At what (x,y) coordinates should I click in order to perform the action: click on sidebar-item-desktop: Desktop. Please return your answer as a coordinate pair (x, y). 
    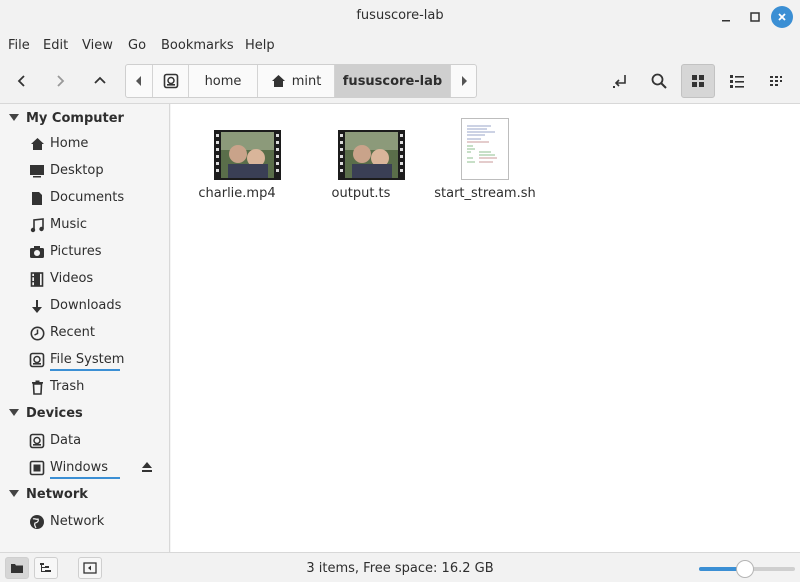
    Looking at the image, I should click on (85, 171).